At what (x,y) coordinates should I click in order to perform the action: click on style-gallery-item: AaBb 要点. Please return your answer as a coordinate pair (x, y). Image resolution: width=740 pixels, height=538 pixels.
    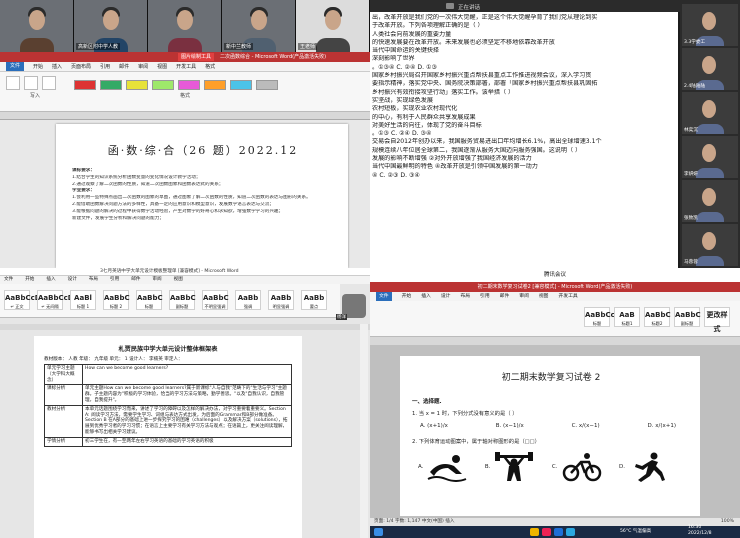
    Looking at the image, I should click on (314, 300).